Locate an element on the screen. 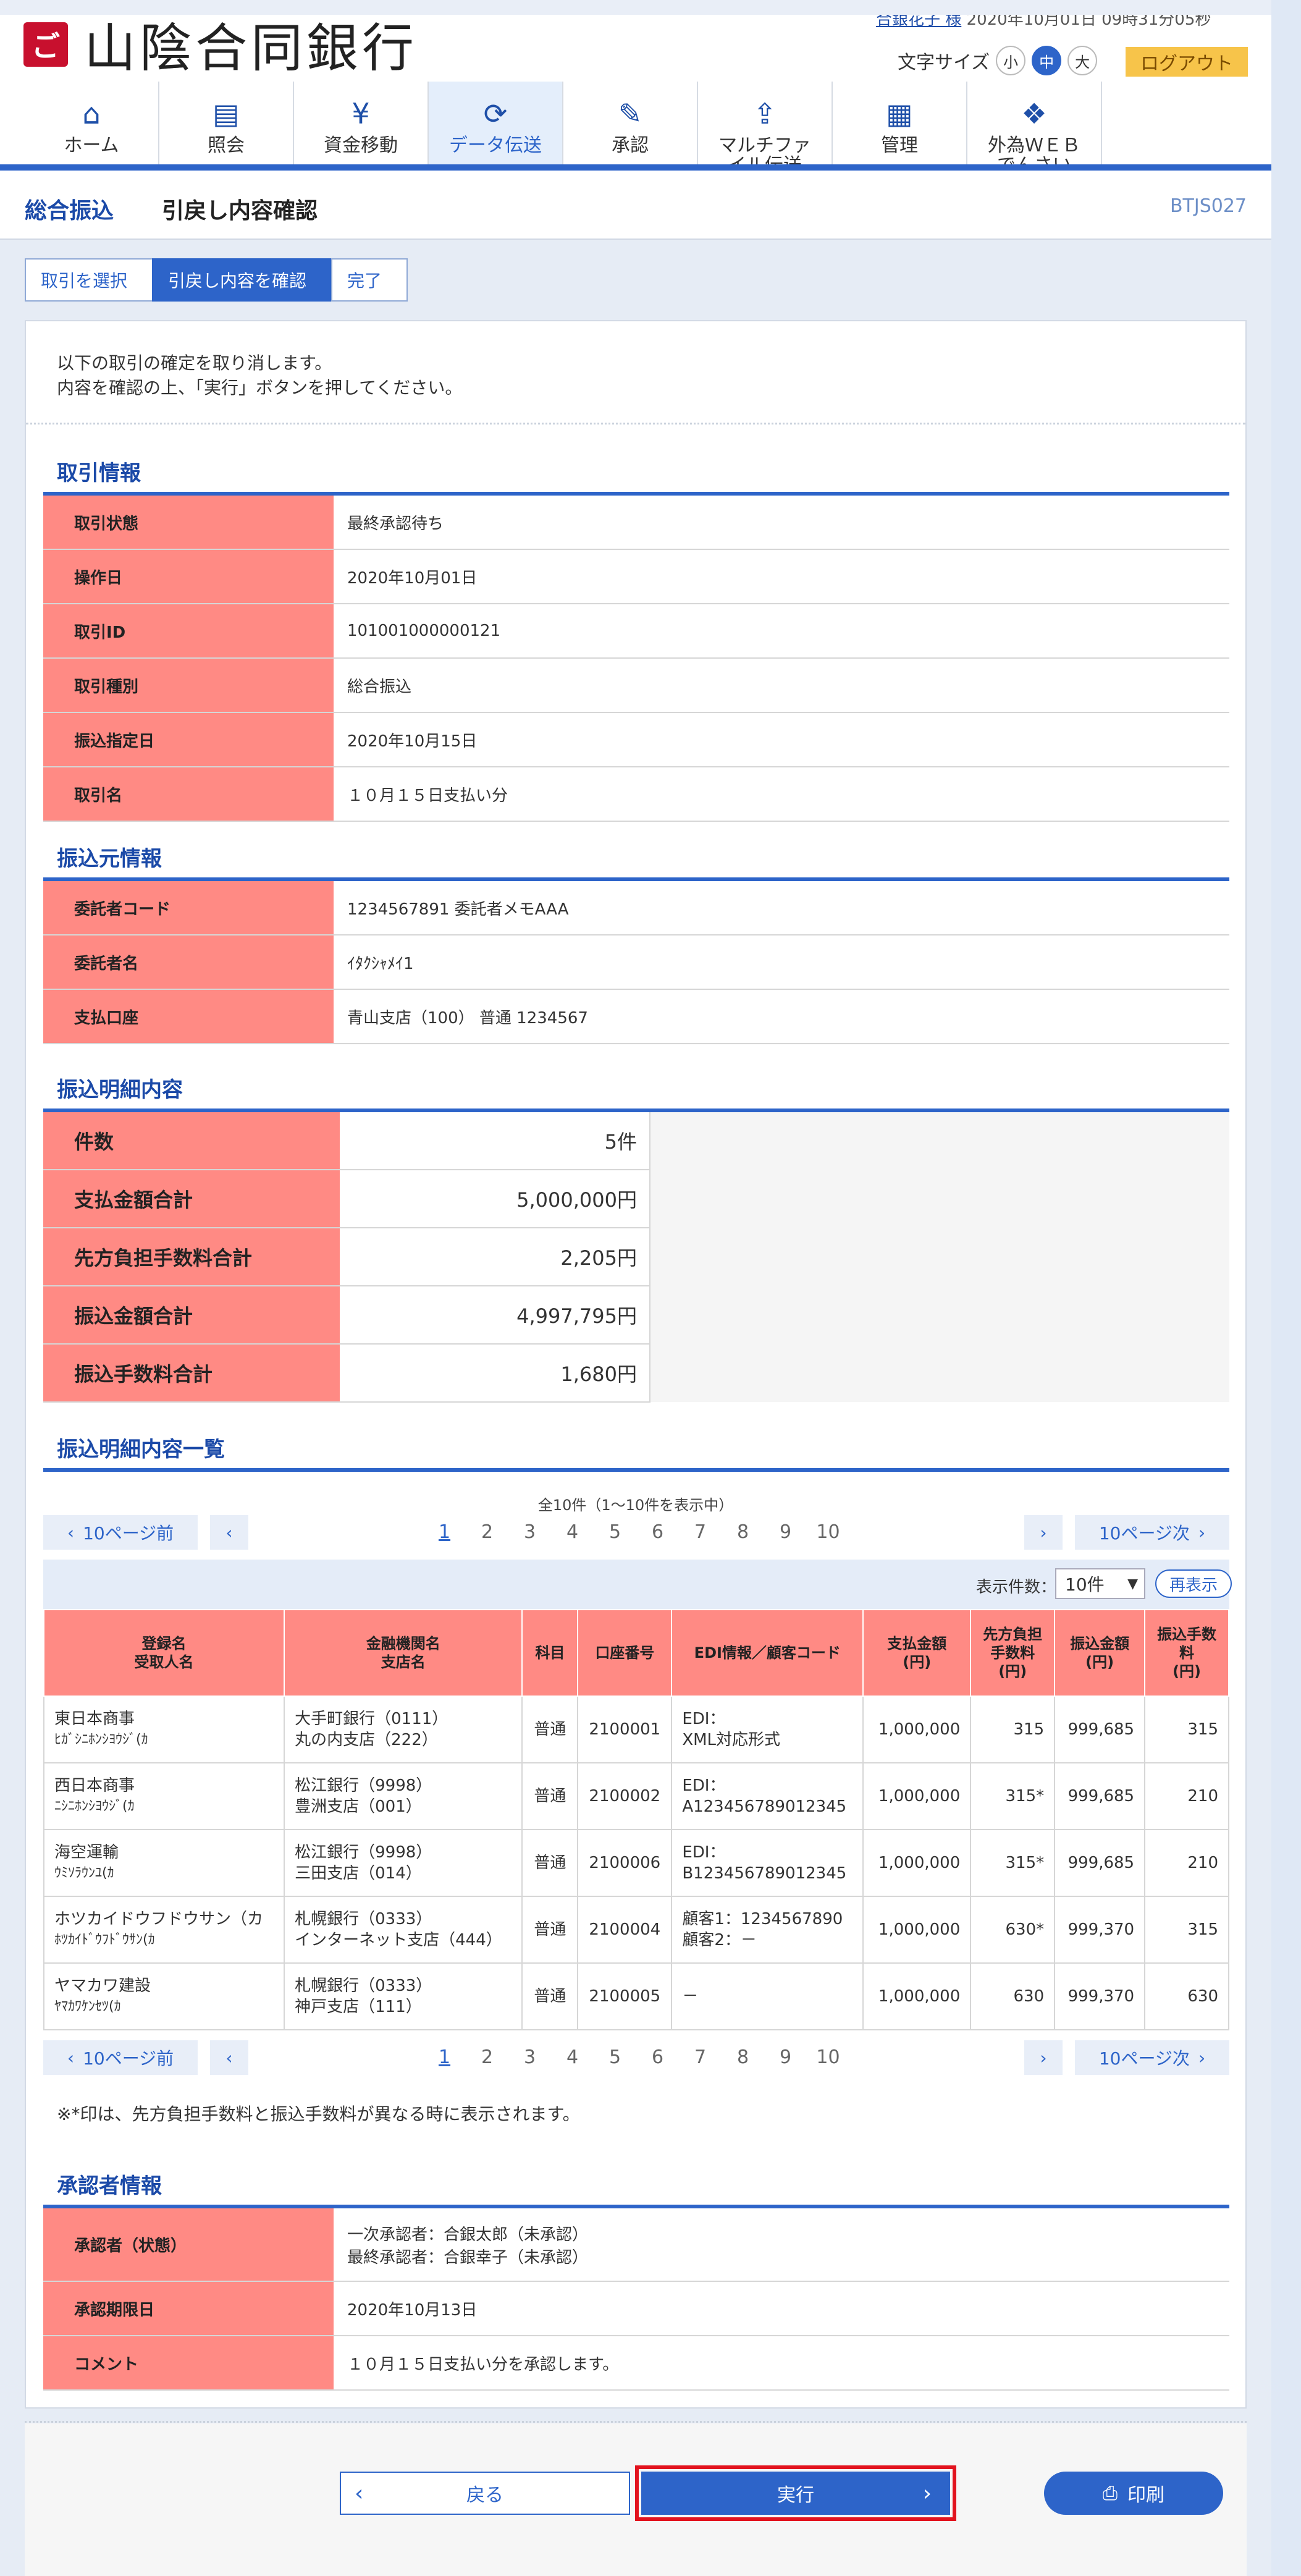  table-row: コメント １０月１５日支払い分を承認します。 is located at coordinates (636, 2363).